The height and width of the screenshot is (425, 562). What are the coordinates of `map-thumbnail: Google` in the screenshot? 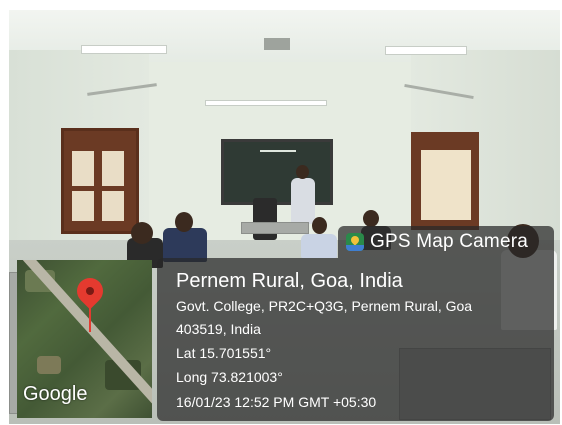 It's located at (84, 339).